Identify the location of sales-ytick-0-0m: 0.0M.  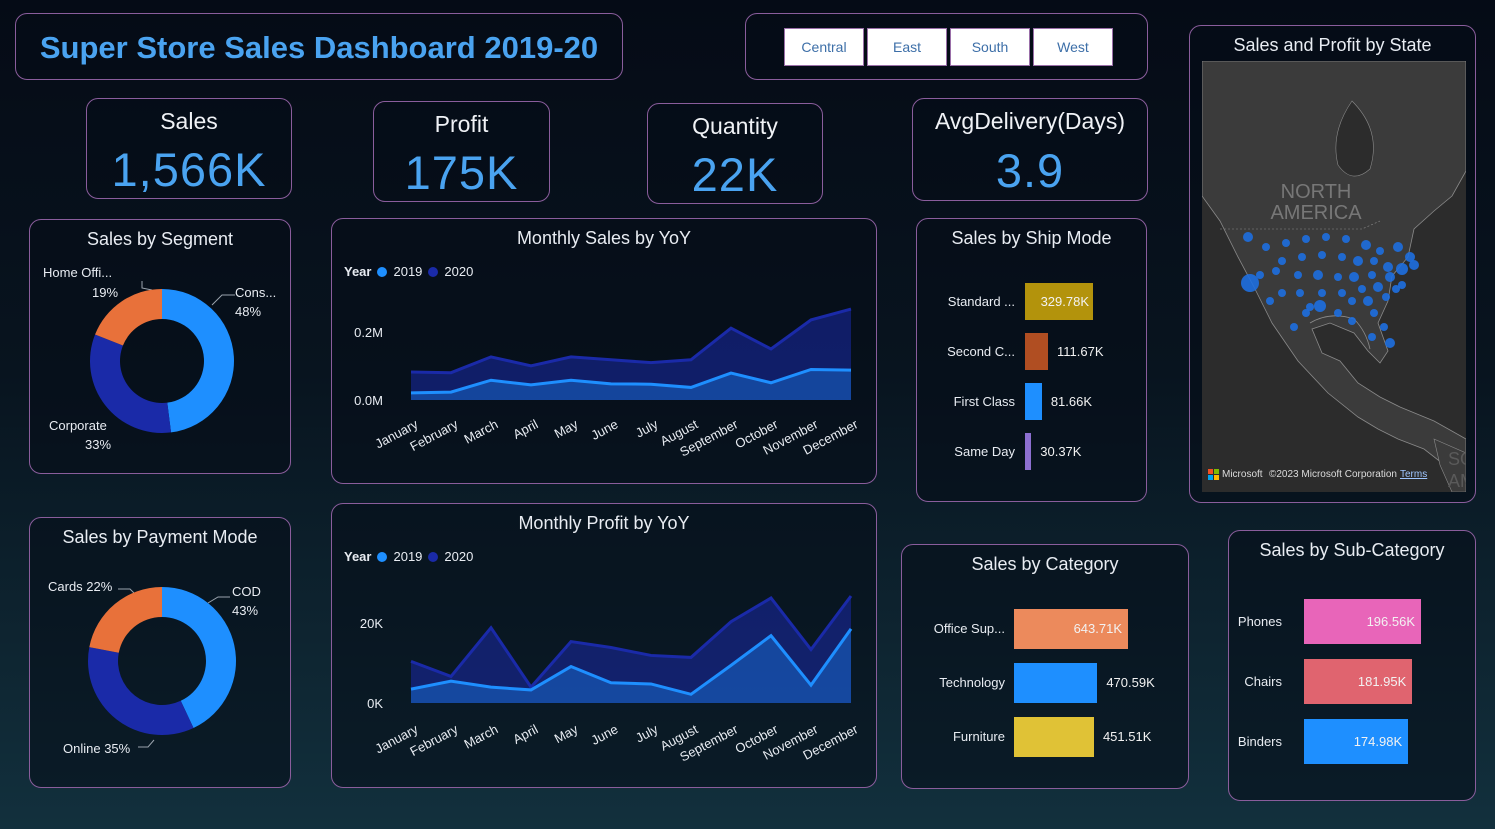
(368, 400).